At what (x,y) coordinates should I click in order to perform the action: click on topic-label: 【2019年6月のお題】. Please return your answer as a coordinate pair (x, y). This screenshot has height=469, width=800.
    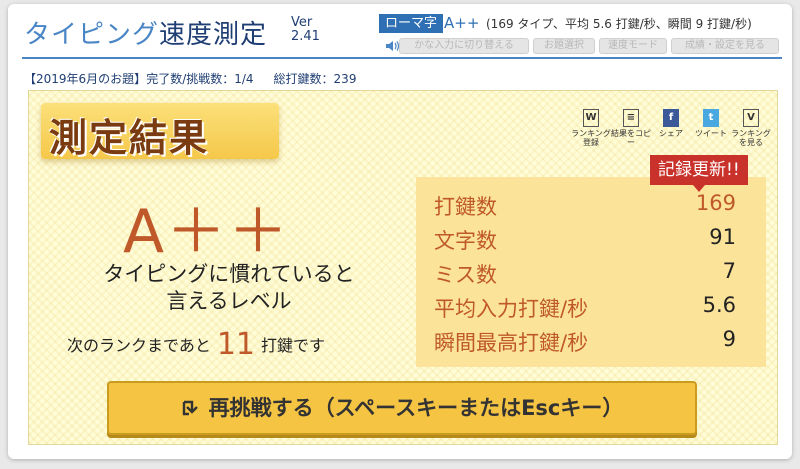
    Looking at the image, I should click on (85, 79).